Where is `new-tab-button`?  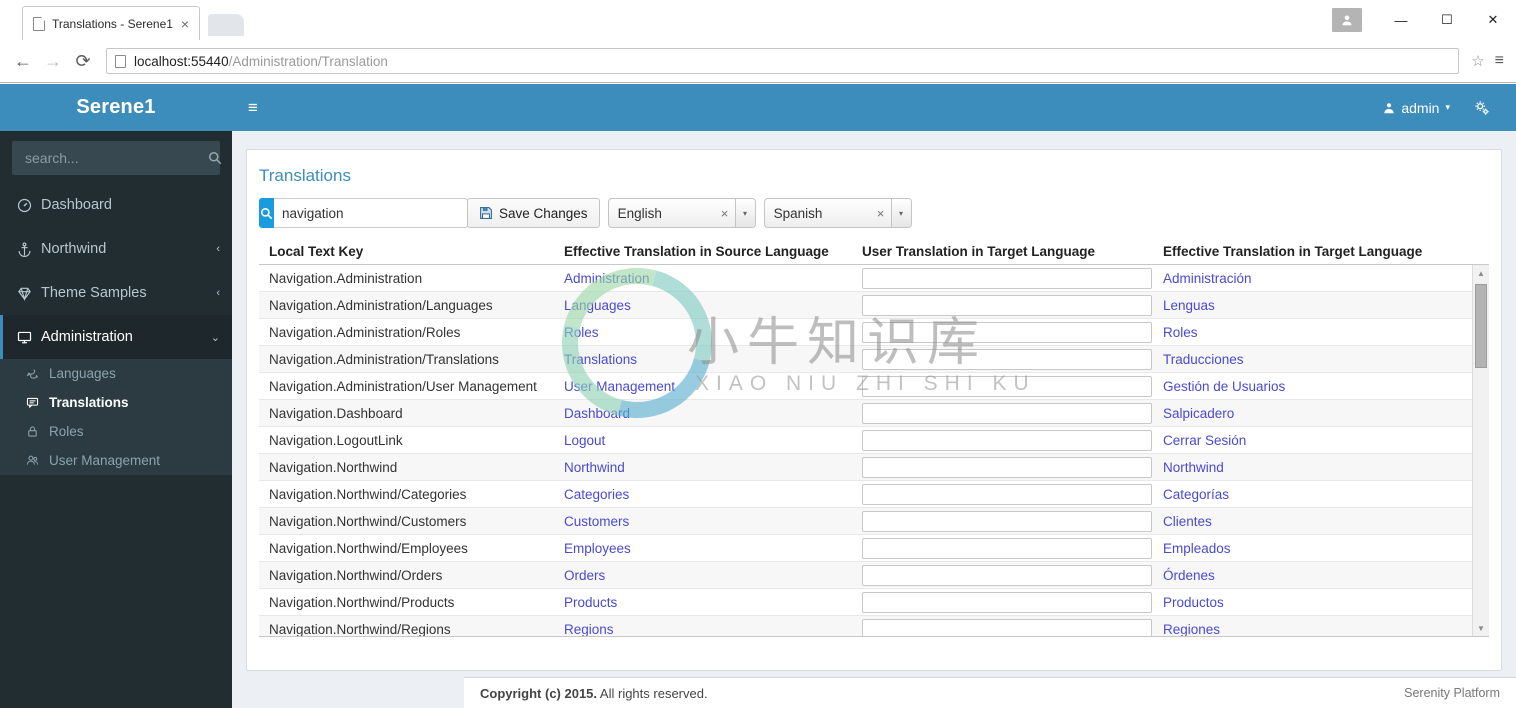
new-tab-button is located at coordinates (226, 25).